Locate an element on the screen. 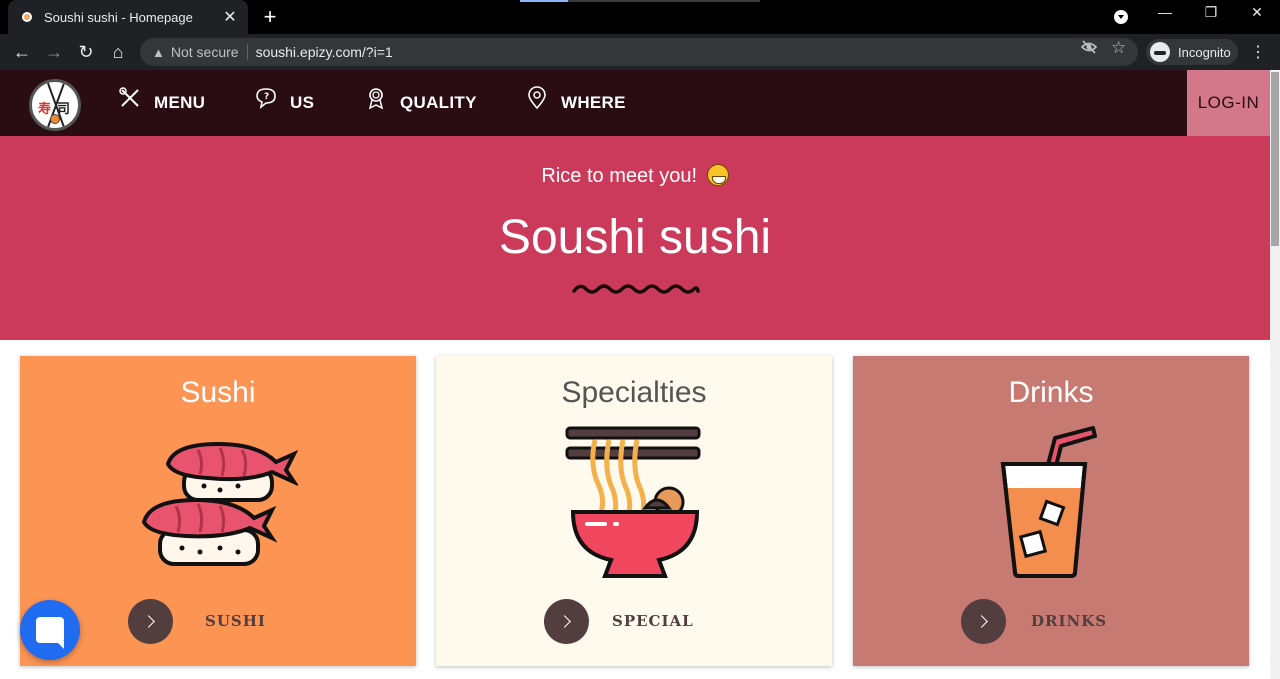 The height and width of the screenshot is (679, 1280). chat-bubble-icon: ? is located at coordinates (266, 98).